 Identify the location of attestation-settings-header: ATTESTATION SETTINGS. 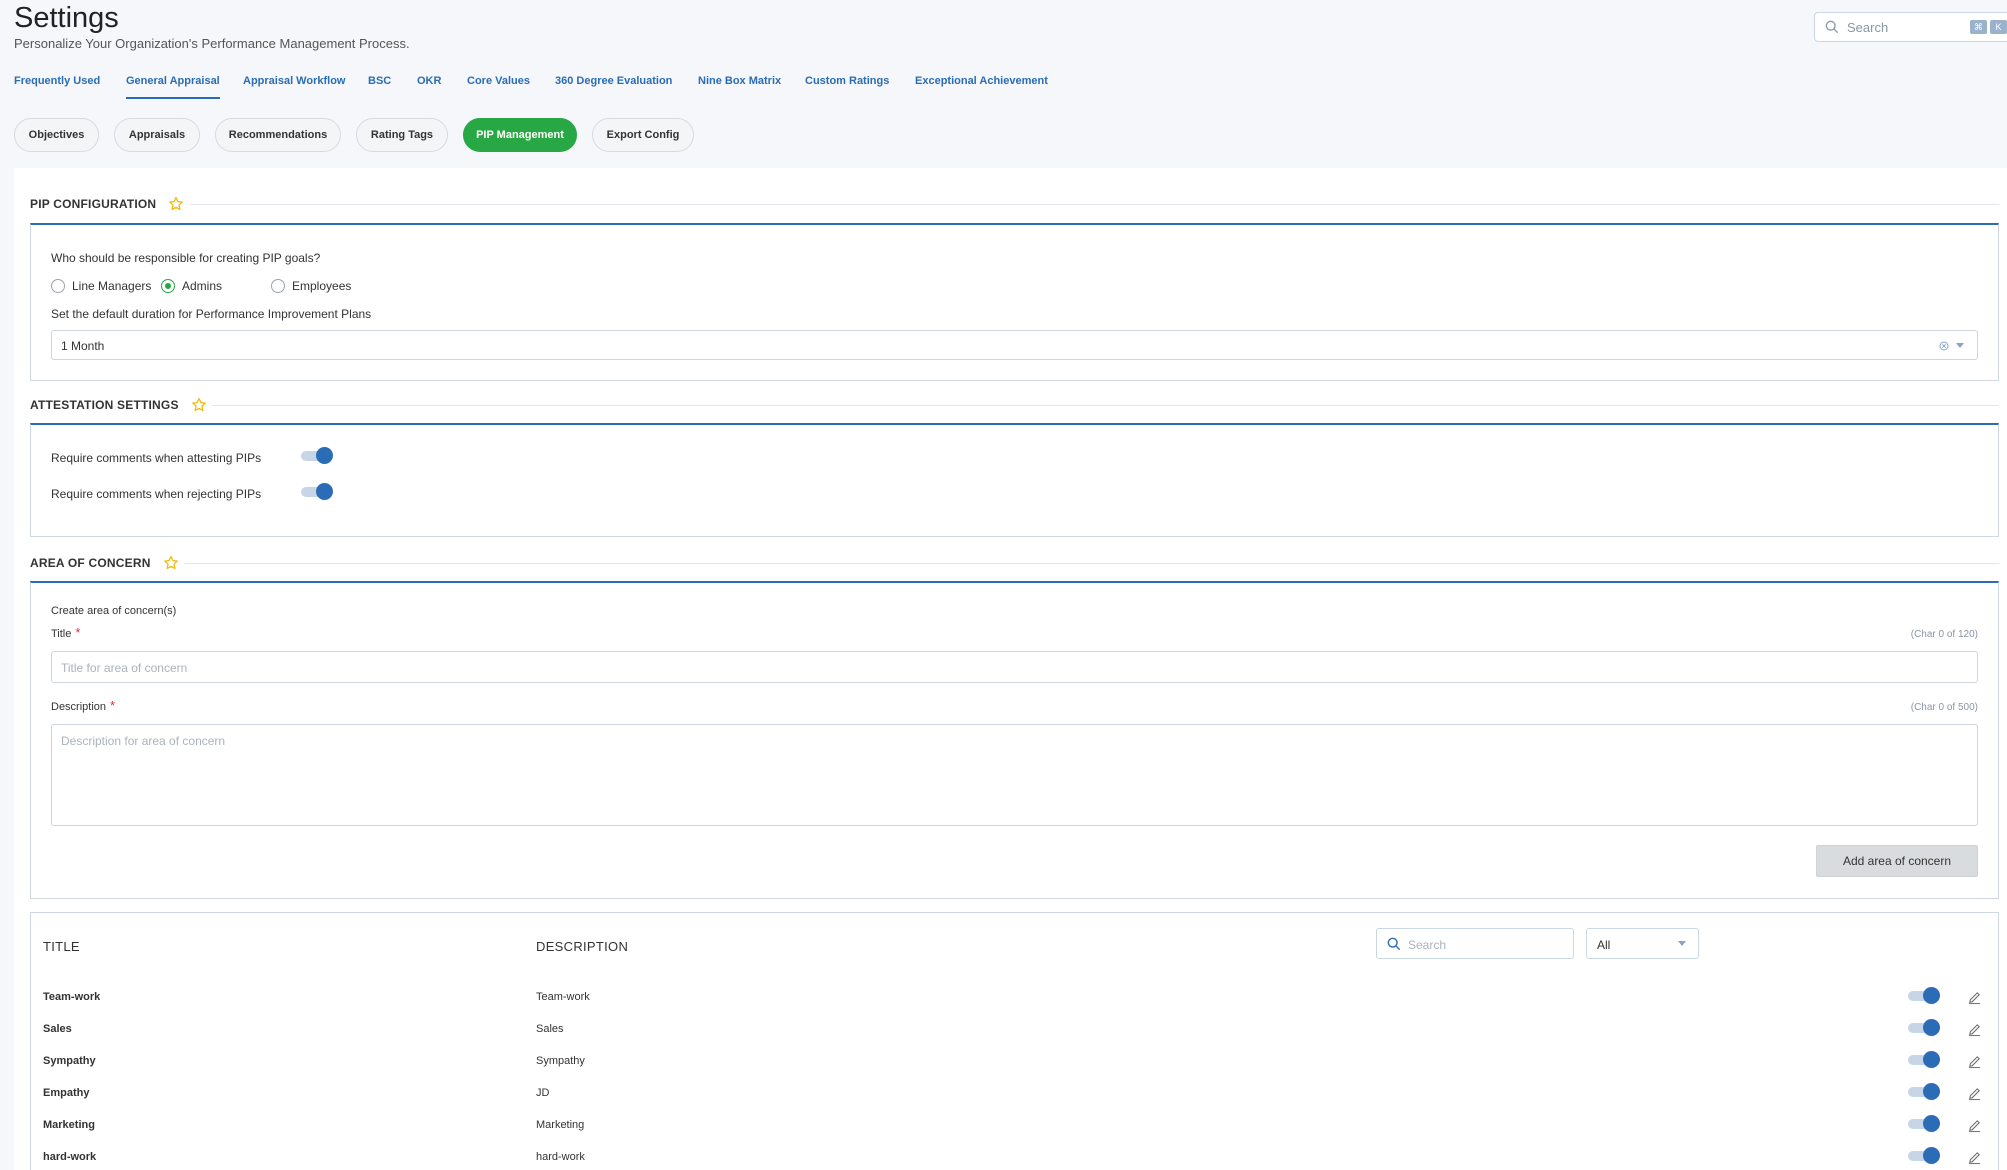
(118, 405).